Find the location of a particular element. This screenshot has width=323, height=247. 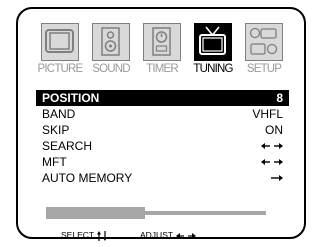

select-label: SELECT is located at coordinates (77, 235).